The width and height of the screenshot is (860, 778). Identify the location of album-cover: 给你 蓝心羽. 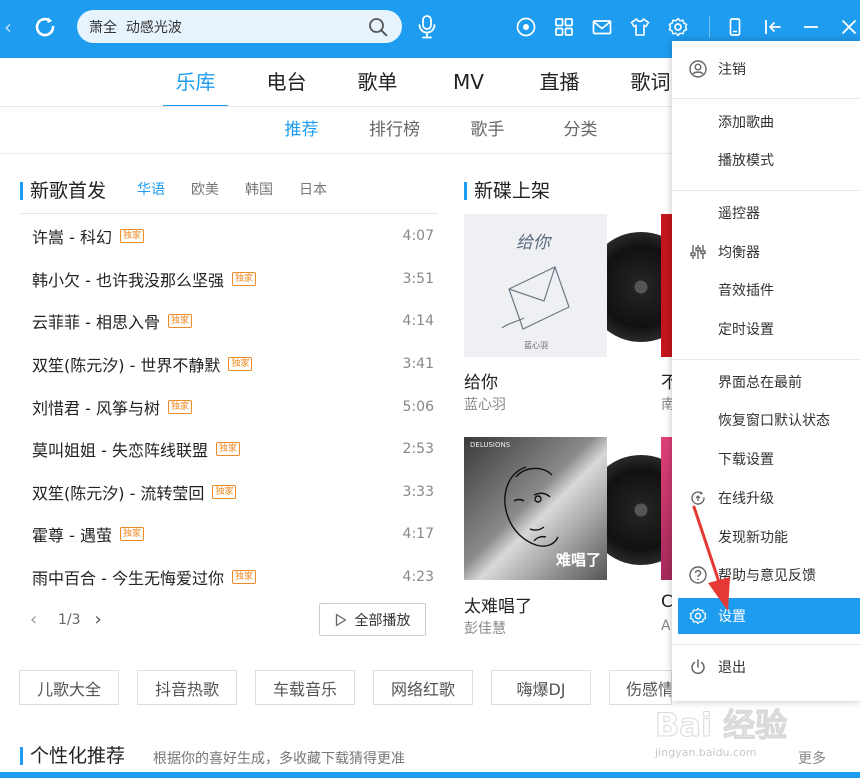
(535, 285).